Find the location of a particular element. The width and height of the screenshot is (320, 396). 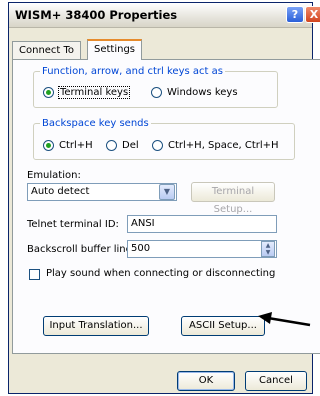

tab-settings: Settings is located at coordinates (115, 49).